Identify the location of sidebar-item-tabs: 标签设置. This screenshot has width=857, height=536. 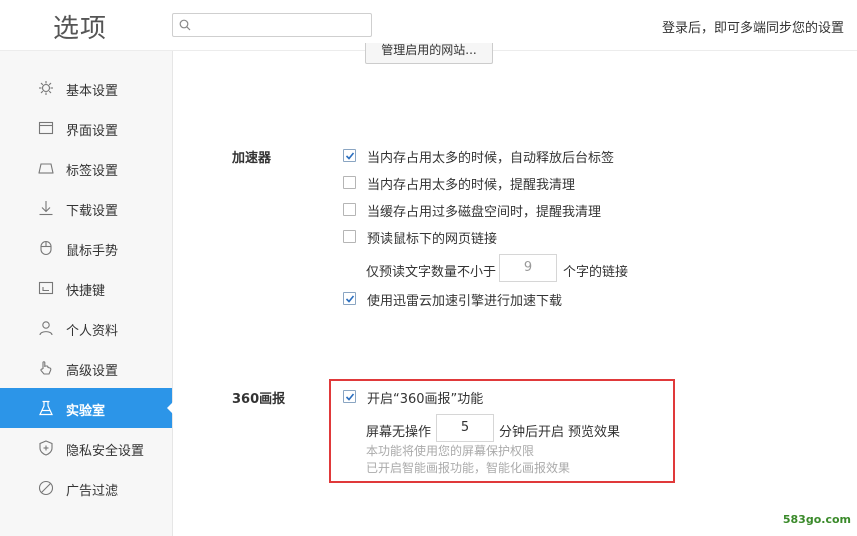
(86, 168).